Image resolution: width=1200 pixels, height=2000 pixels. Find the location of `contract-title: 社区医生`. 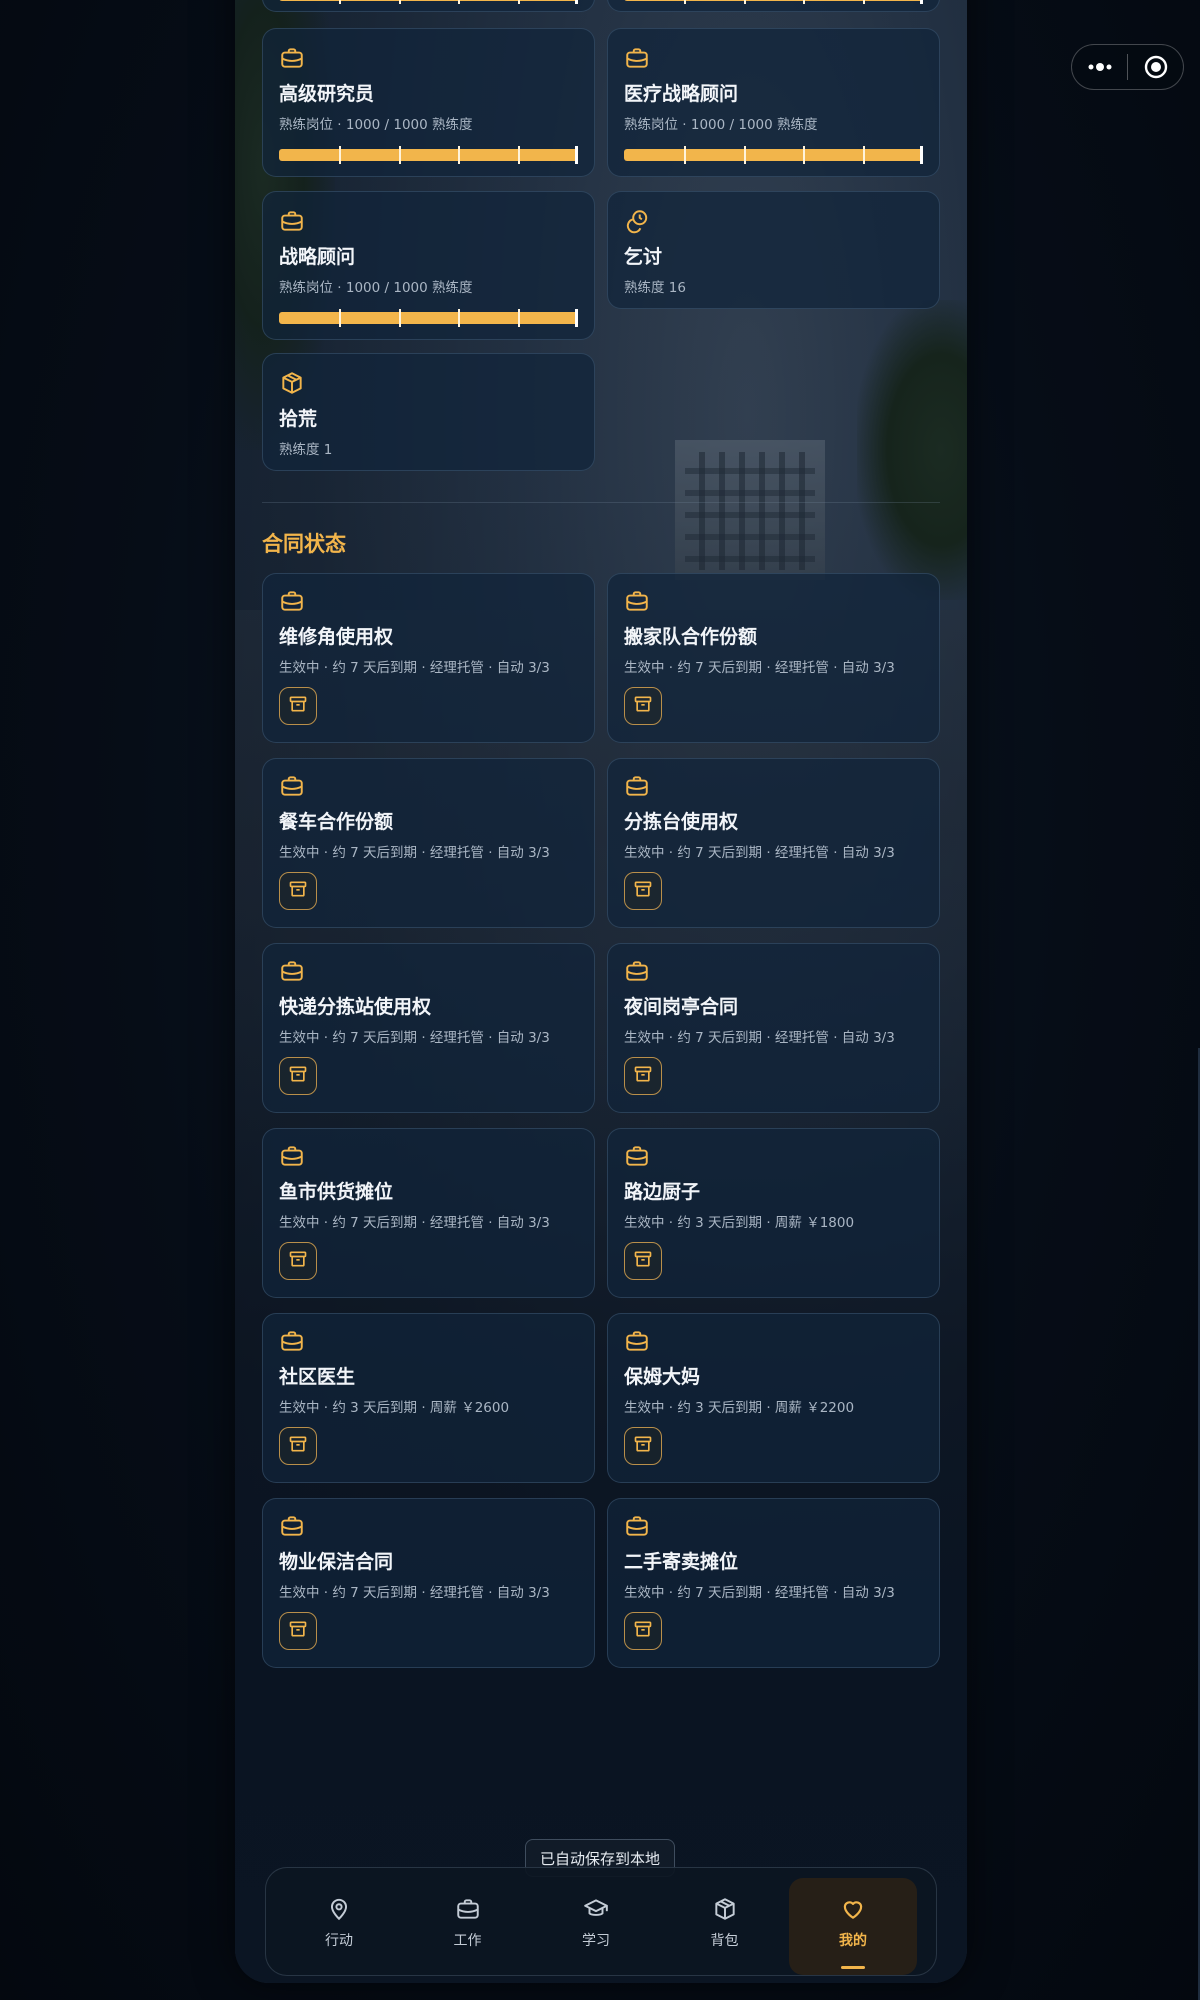

contract-title: 社区医生 is located at coordinates (317, 1377).